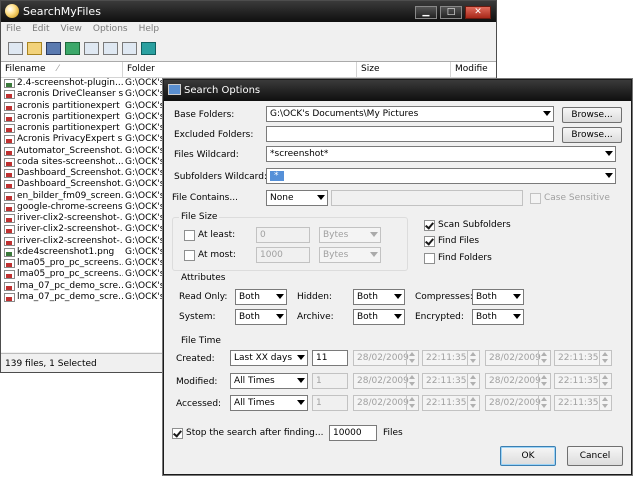 The height and width of the screenshot is (480, 640). What do you see at coordinates (583, 381) in the screenshot?
I see `modified-time-to: 22:11:35` at bounding box center [583, 381].